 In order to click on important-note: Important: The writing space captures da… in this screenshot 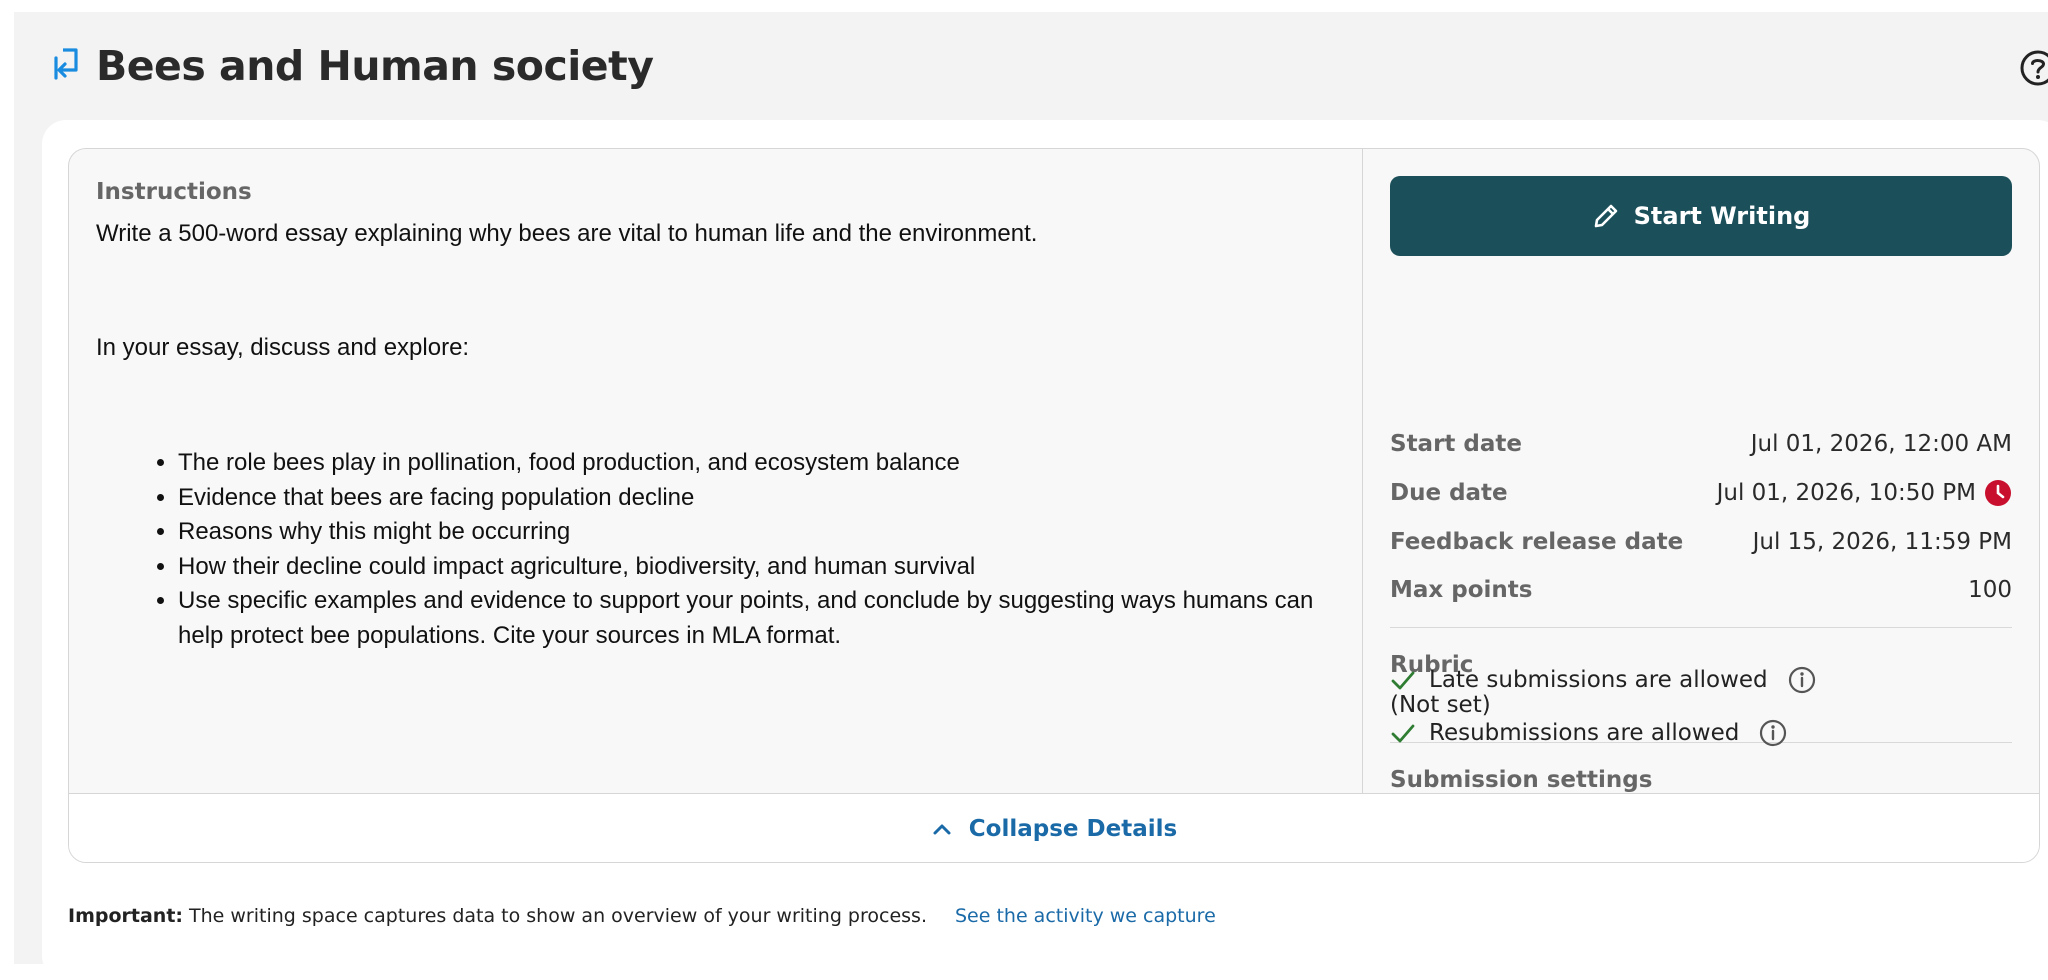, I will do `click(642, 916)`.